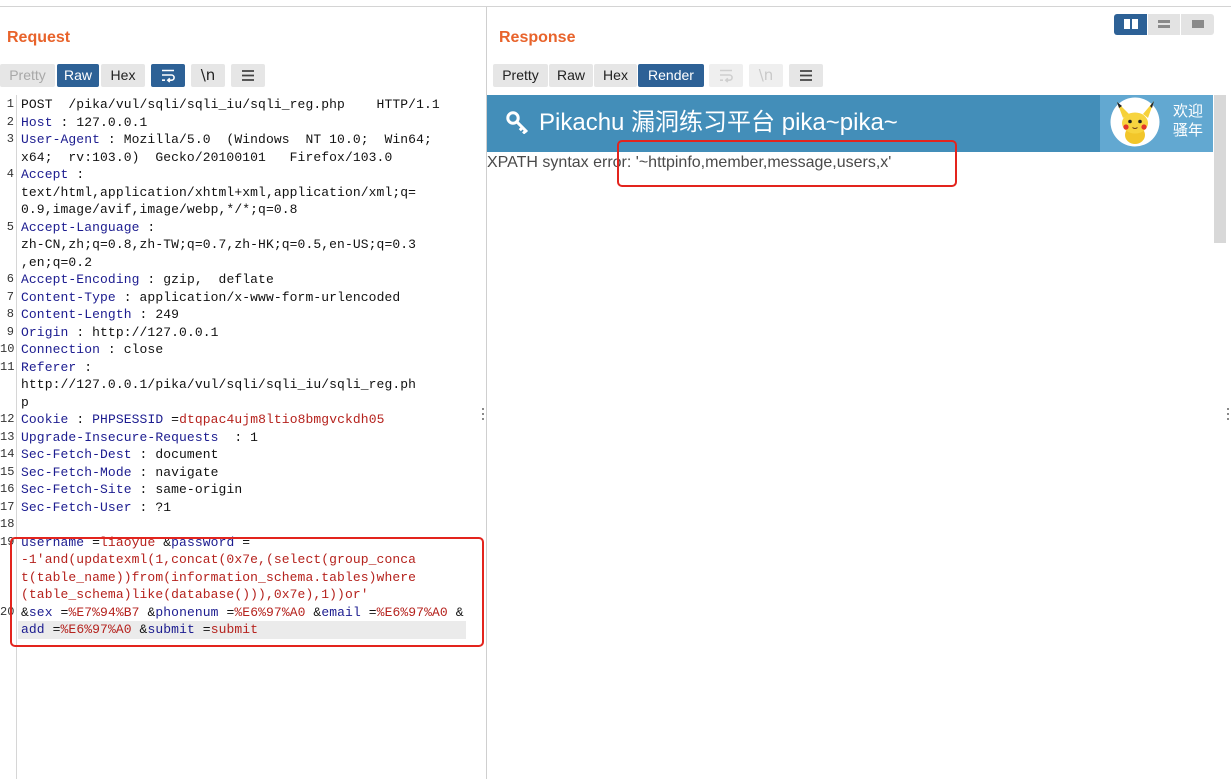 The image size is (1231, 779). Describe the element at coordinates (53, 542) in the screenshot. I see `param-name-token: username` at that location.